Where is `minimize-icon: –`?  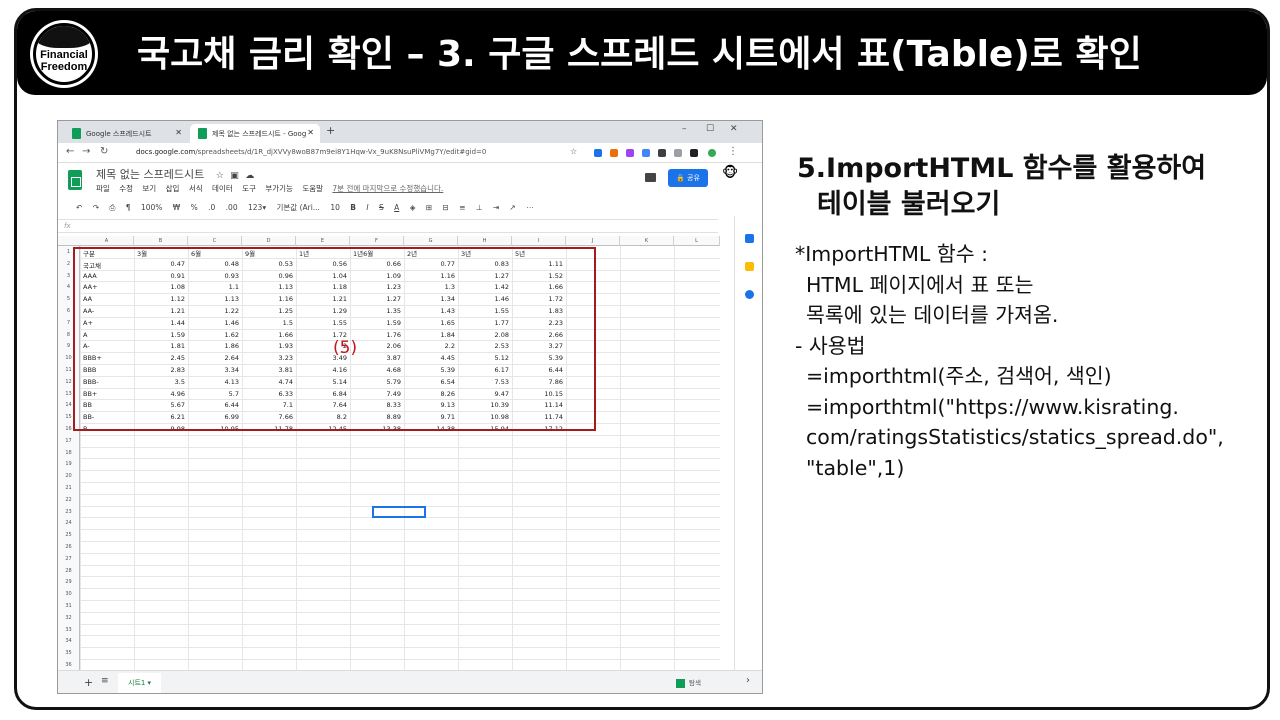
minimize-icon: – is located at coordinates (684, 129).